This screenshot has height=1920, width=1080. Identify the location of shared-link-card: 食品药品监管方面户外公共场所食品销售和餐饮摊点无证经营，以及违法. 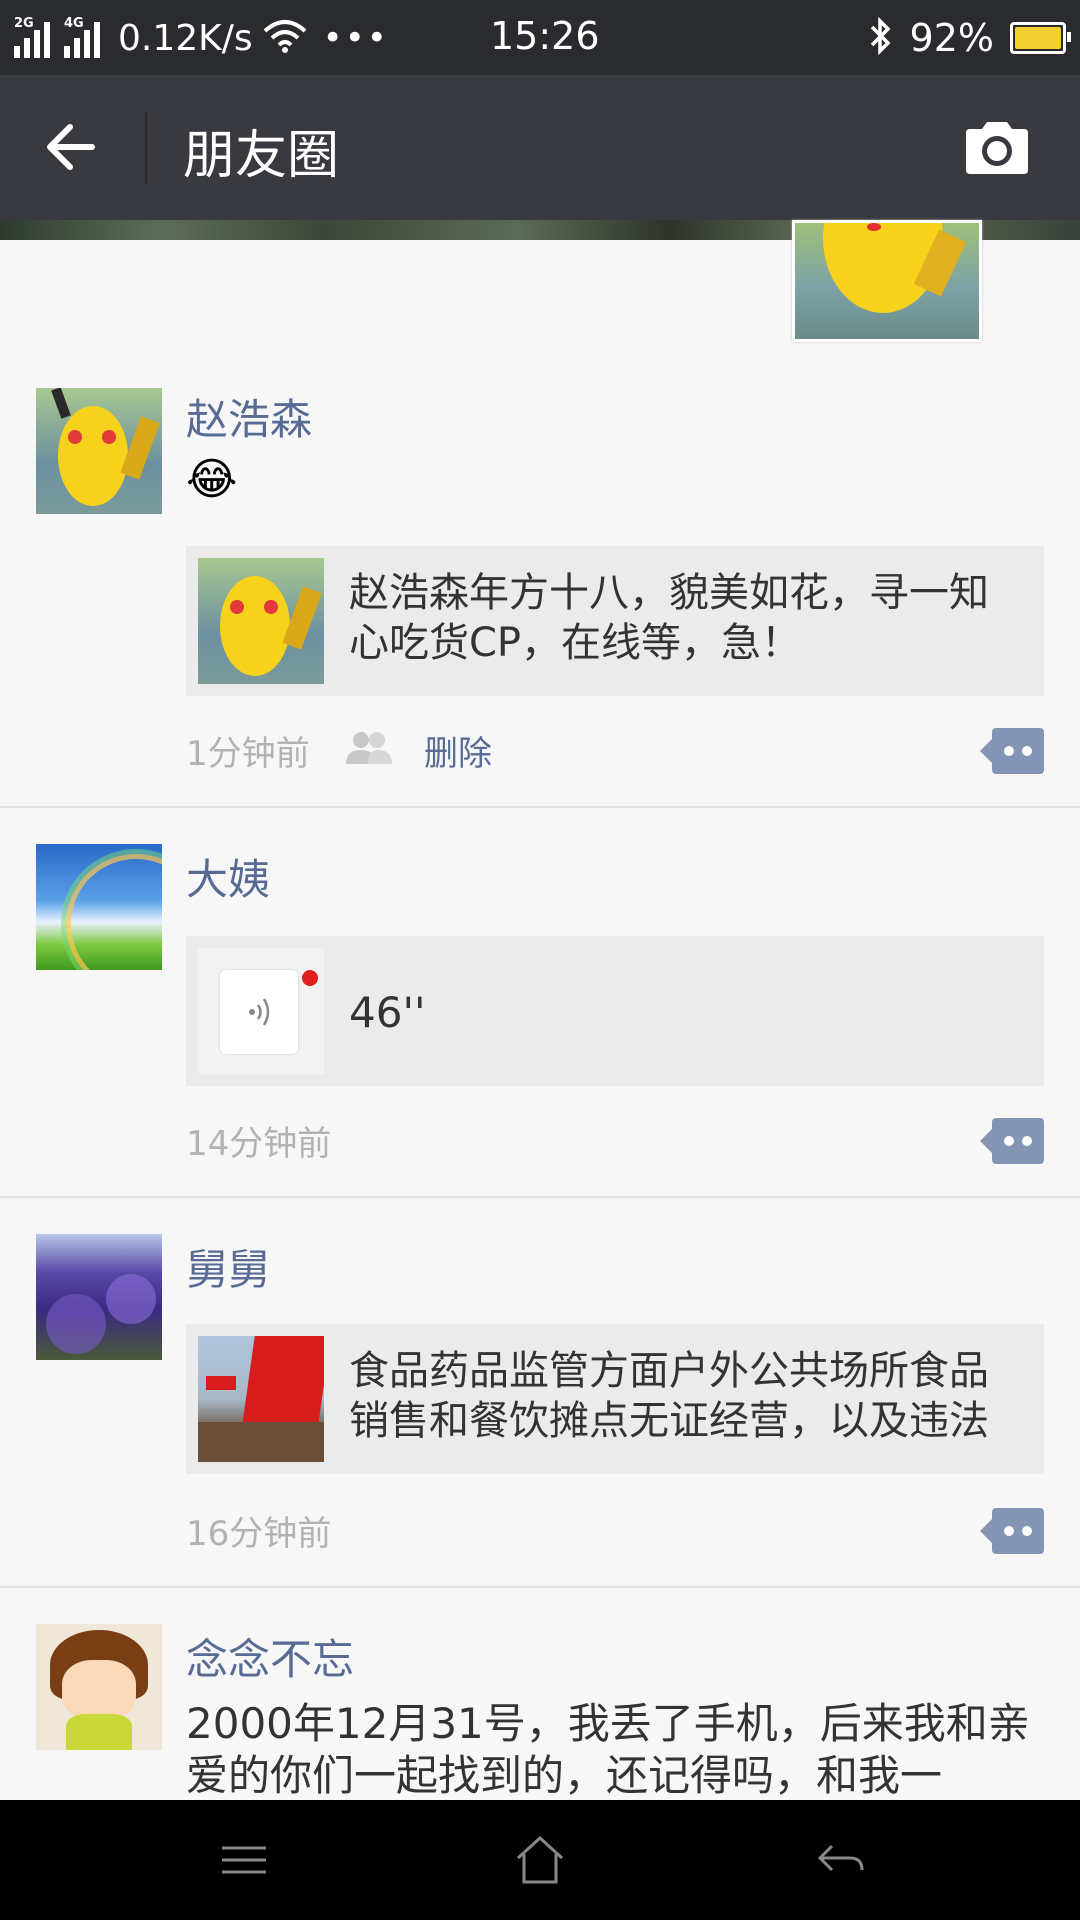
(615, 1399).